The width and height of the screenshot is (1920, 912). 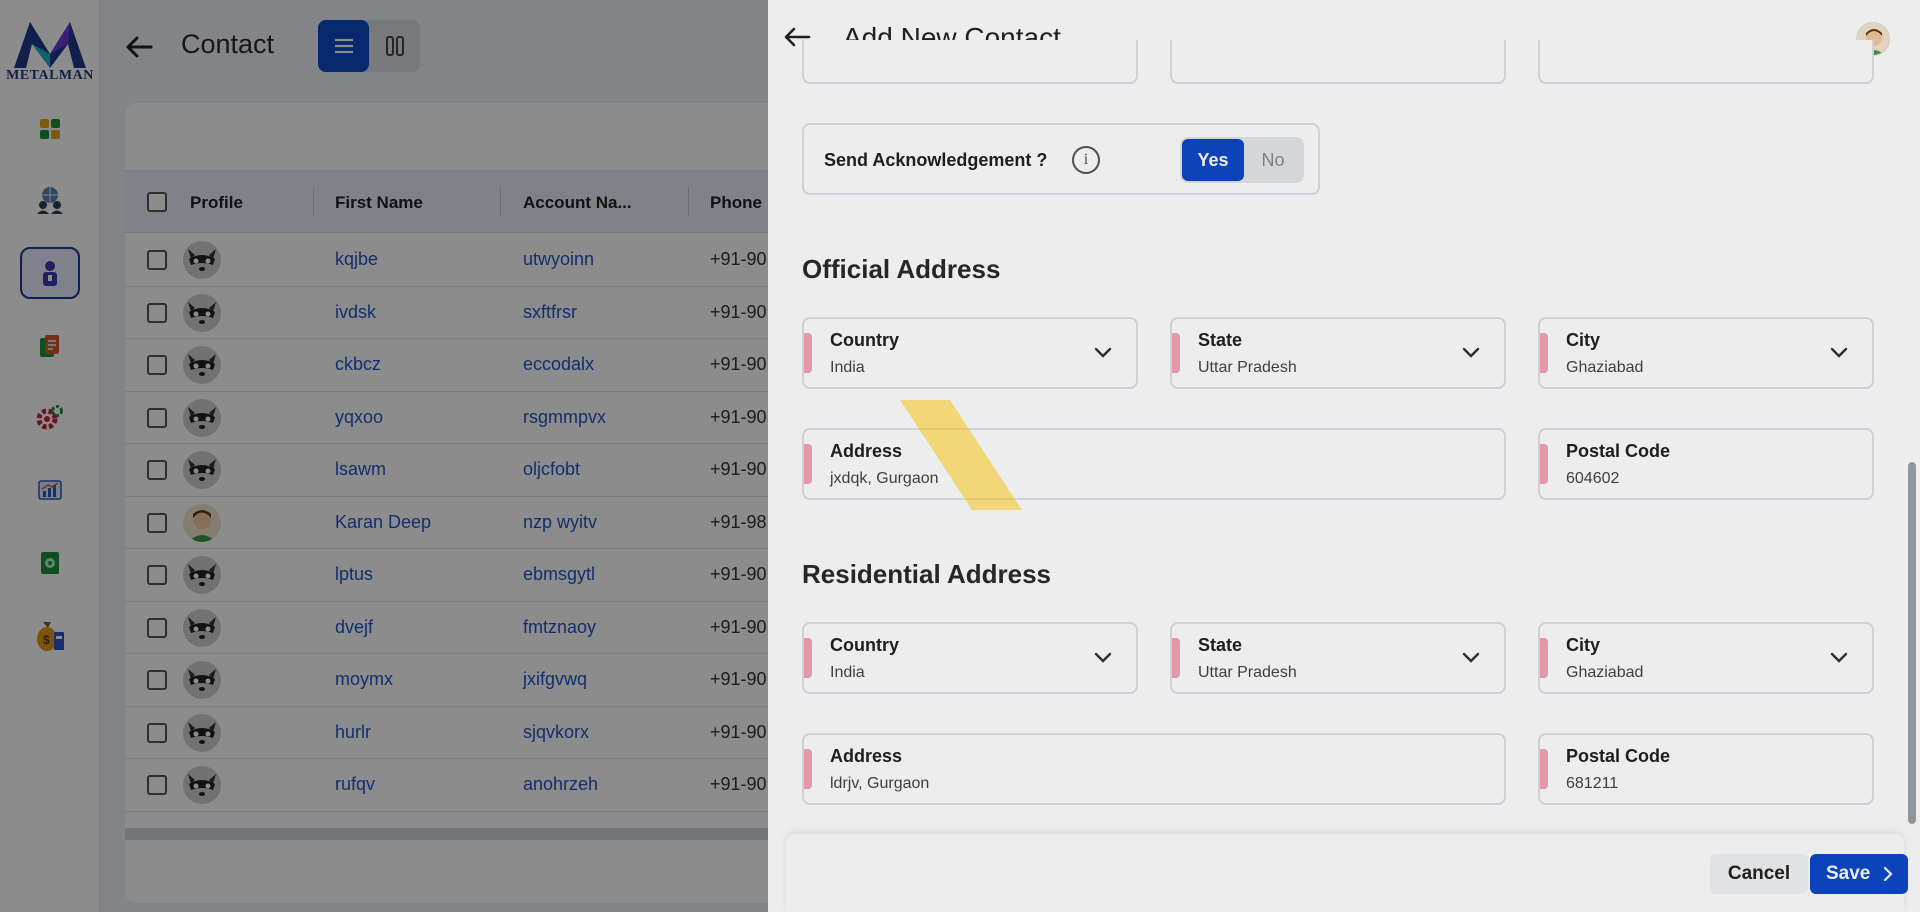 What do you see at coordinates (1912, 643) in the screenshot?
I see `vertical-scrollbar` at bounding box center [1912, 643].